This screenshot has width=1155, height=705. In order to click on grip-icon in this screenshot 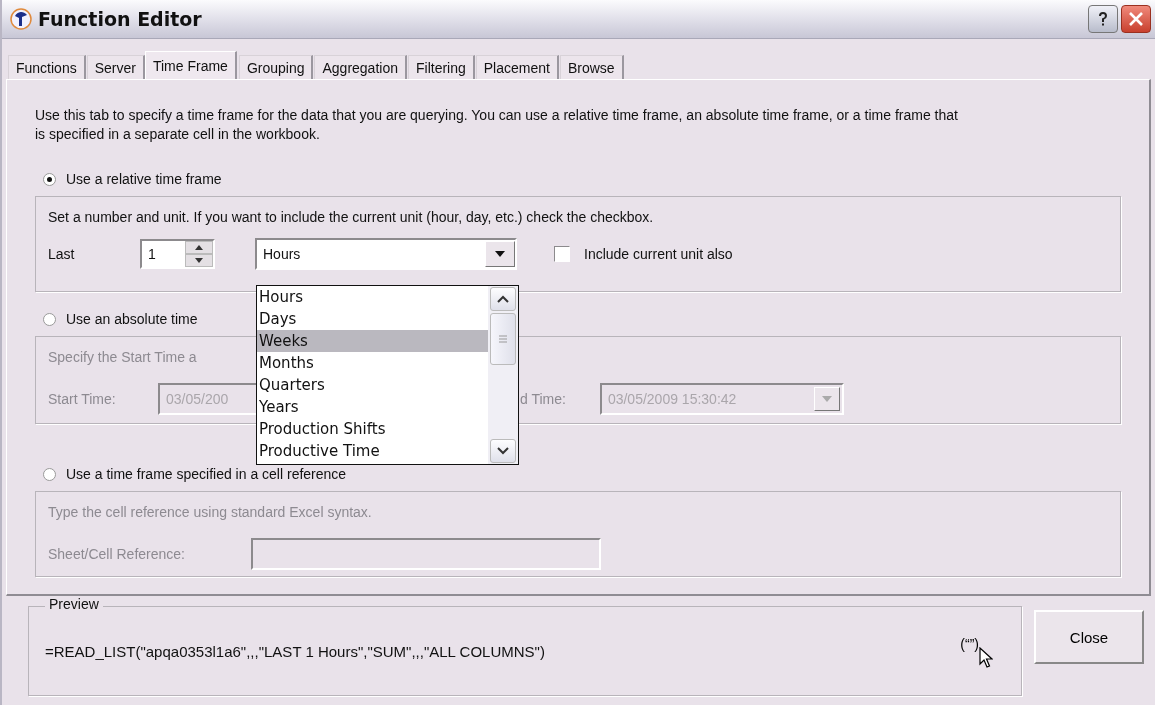, I will do `click(503, 339)`.